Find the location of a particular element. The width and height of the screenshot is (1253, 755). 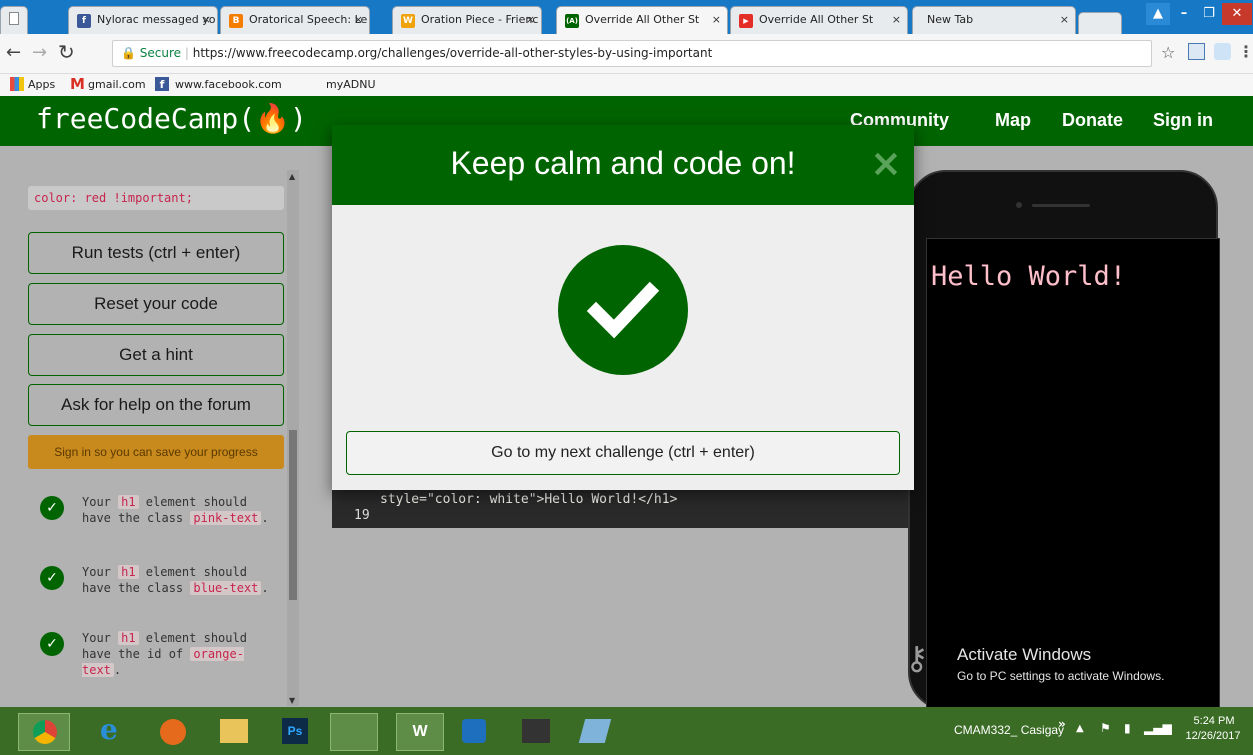

firefox-icon is located at coordinates (173, 732).